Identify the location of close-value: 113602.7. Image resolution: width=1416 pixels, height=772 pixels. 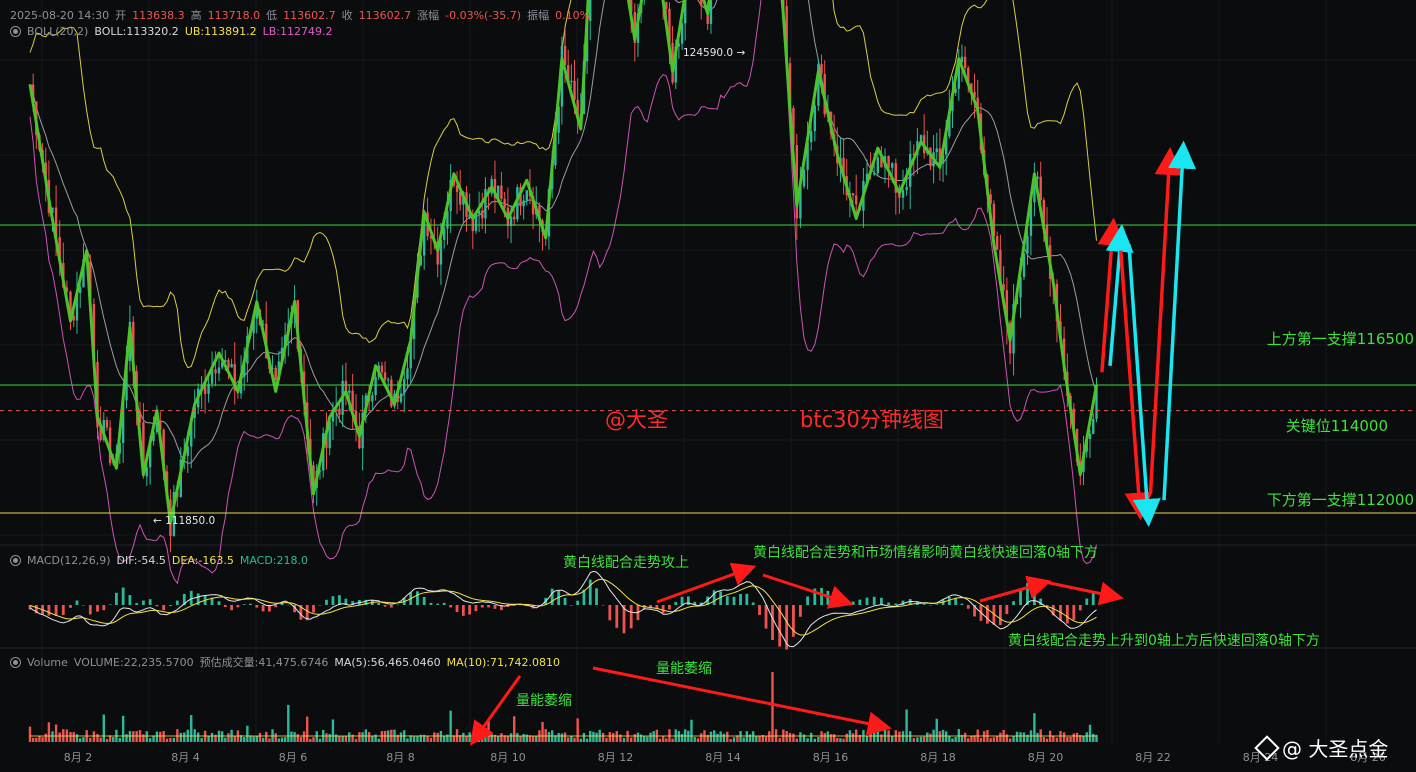
(385, 15).